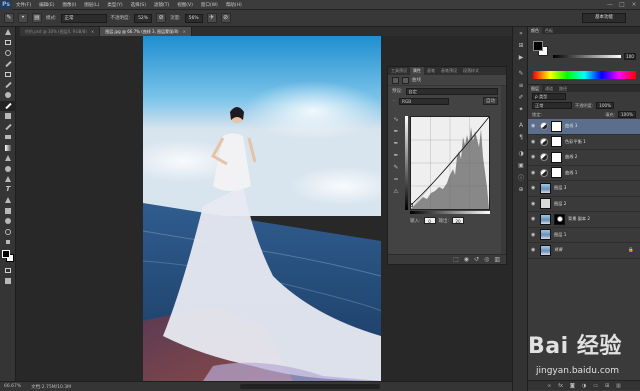  What do you see at coordinates (161, 5) in the screenshot?
I see `menu-item-6: 滤镜(T)` at bounding box center [161, 5].